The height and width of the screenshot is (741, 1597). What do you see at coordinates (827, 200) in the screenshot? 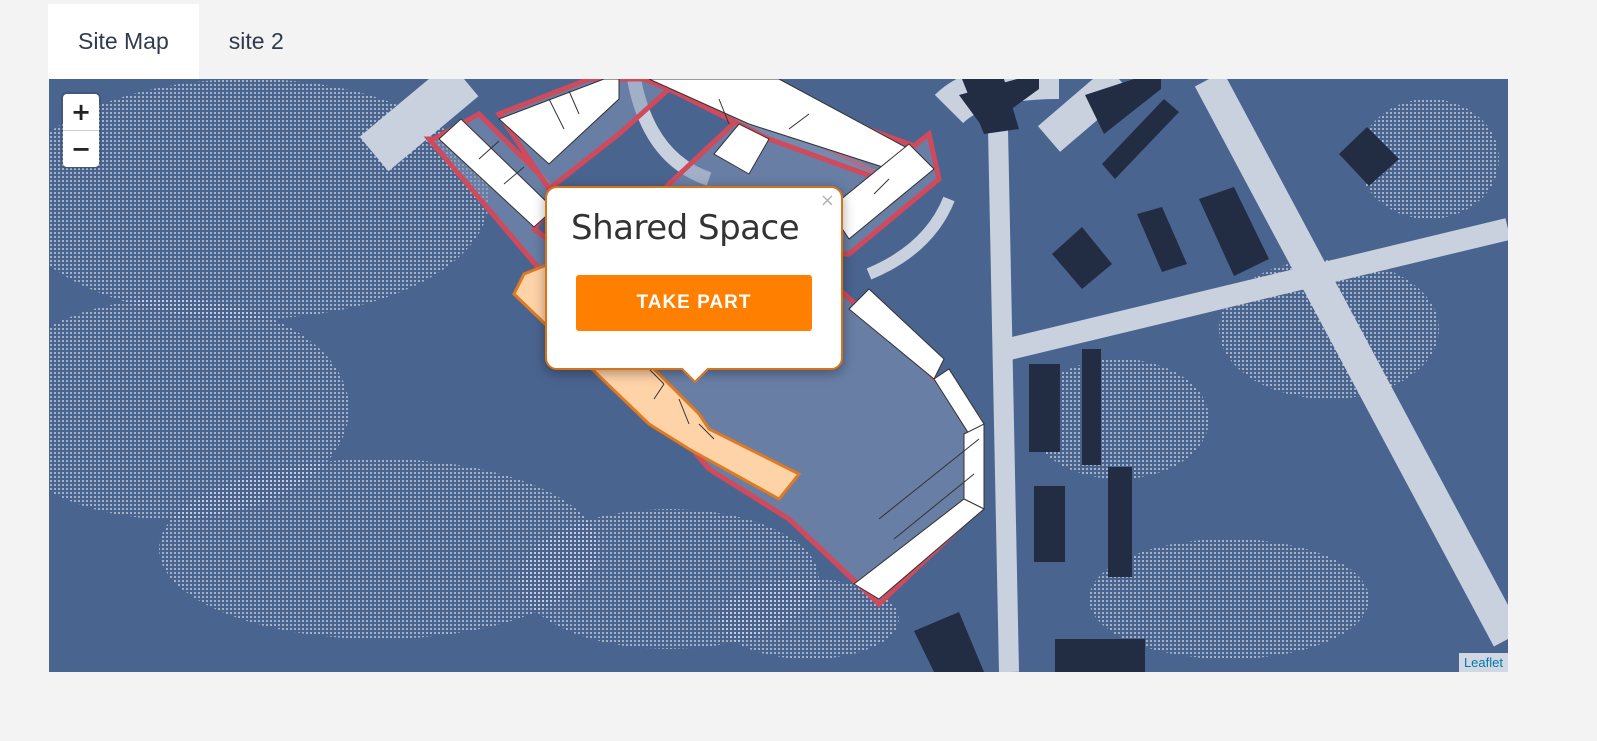
I see `close-icon: ×` at bounding box center [827, 200].